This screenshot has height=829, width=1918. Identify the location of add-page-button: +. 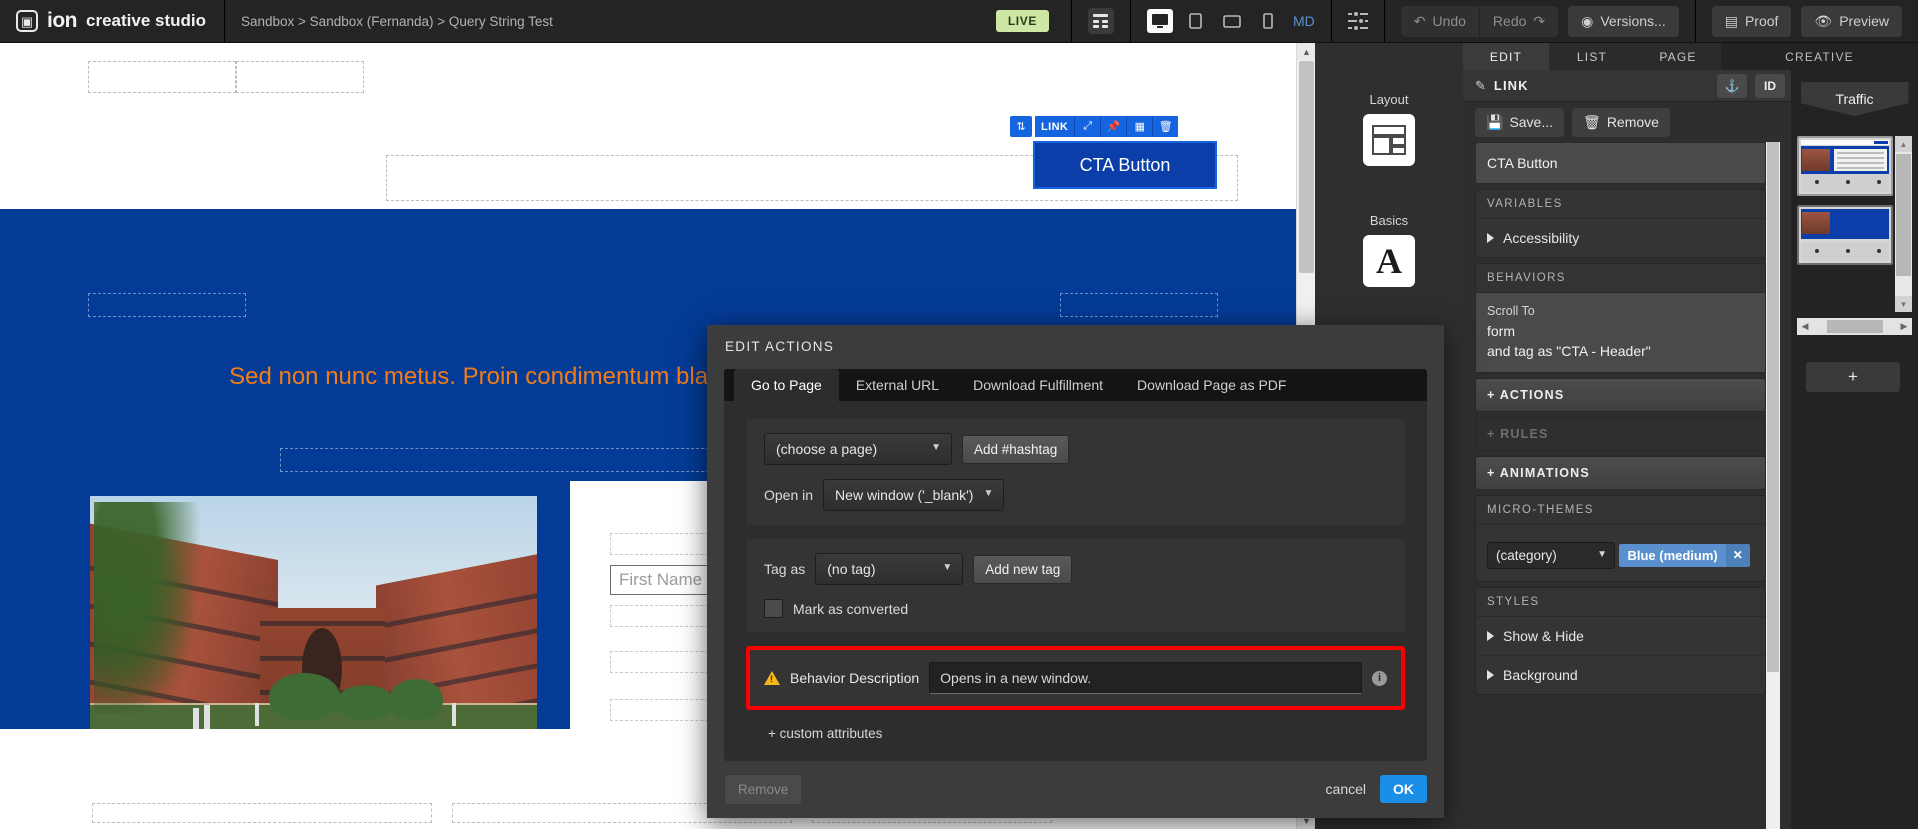
(1853, 377).